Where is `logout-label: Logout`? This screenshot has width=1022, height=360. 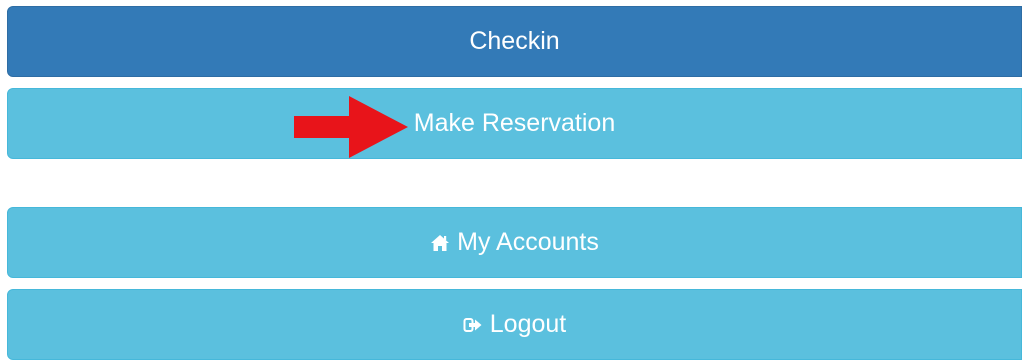
logout-label: Logout is located at coordinates (528, 324).